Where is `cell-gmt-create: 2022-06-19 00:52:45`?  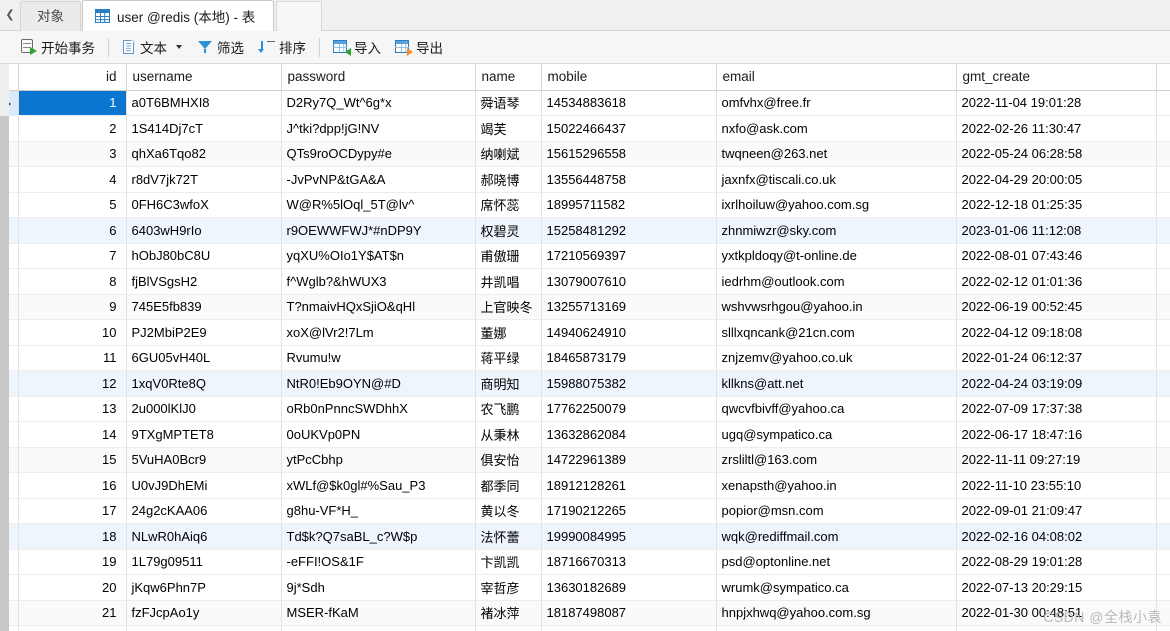
cell-gmt-create: 2022-06-19 00:52:45 is located at coordinates (1056, 307).